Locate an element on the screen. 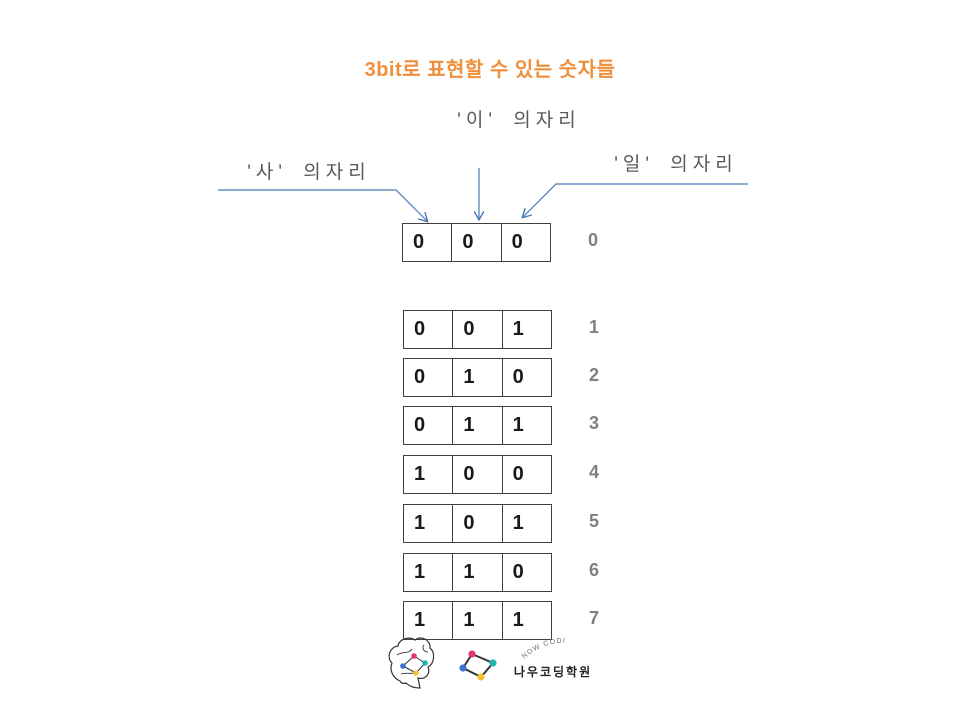 Image resolution: width=960 pixels, height=720 pixels. graph-edges is located at coordinates (478, 665).